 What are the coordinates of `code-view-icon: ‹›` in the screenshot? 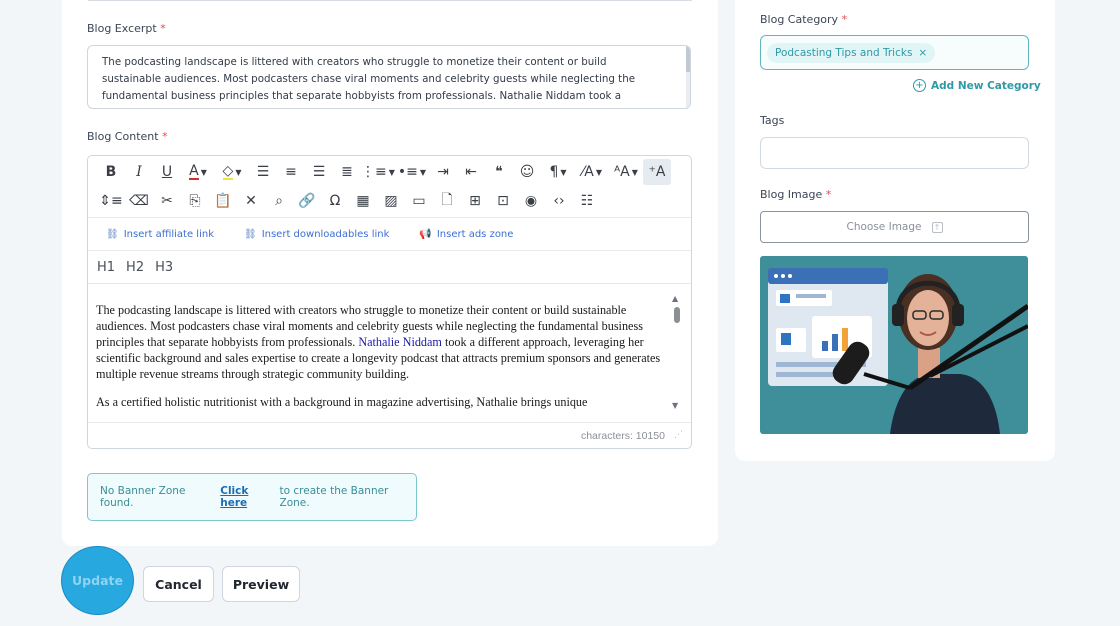 It's located at (559, 201).